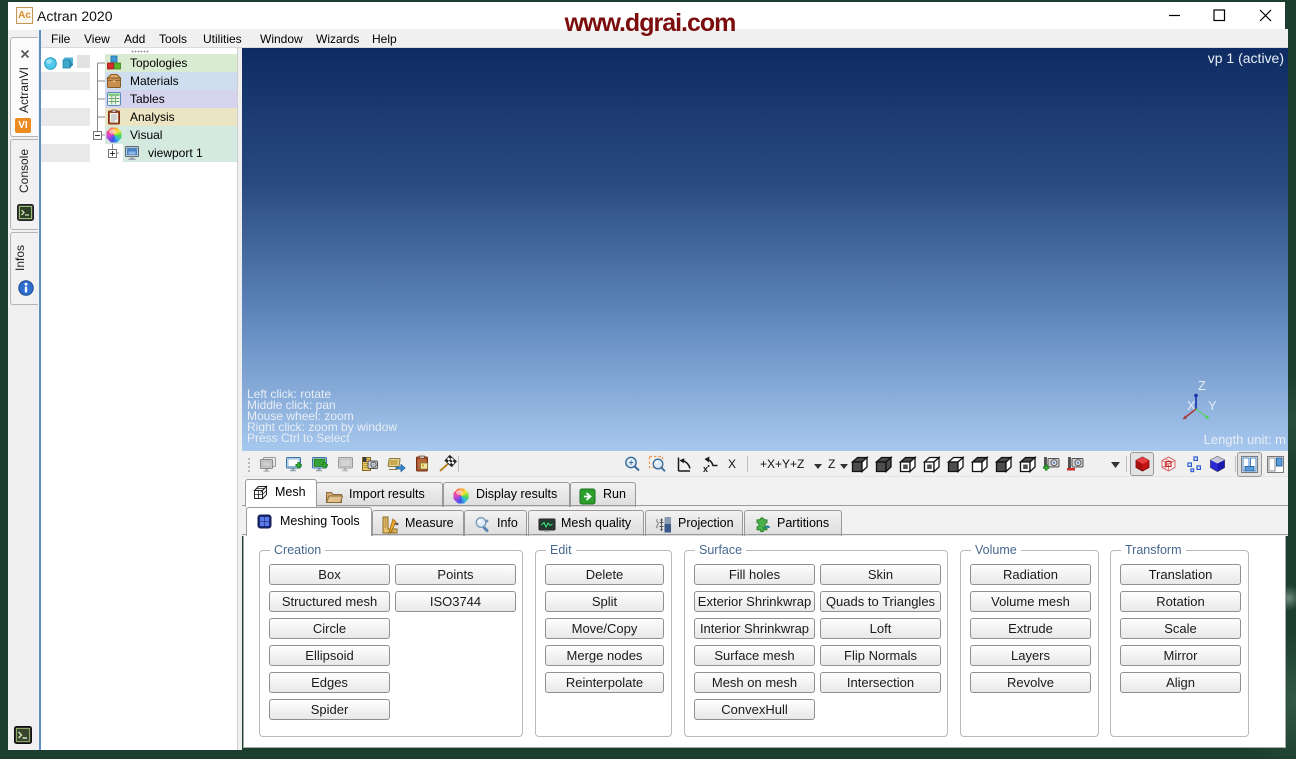  I want to click on svg-text: x, so click(705, 469).